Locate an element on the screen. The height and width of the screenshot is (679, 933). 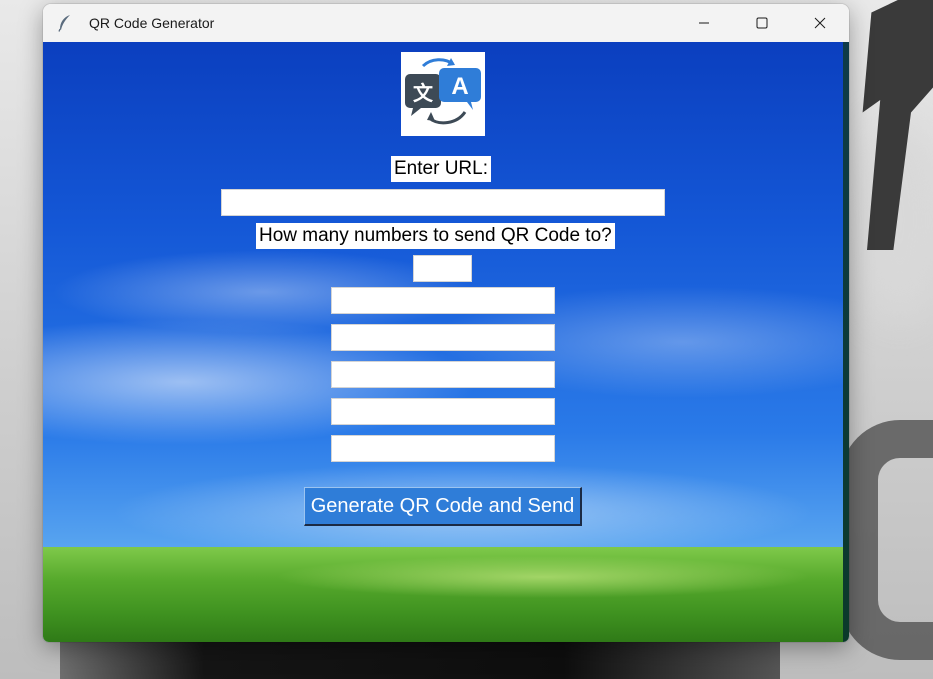
close-icon is located at coordinates (820, 23).